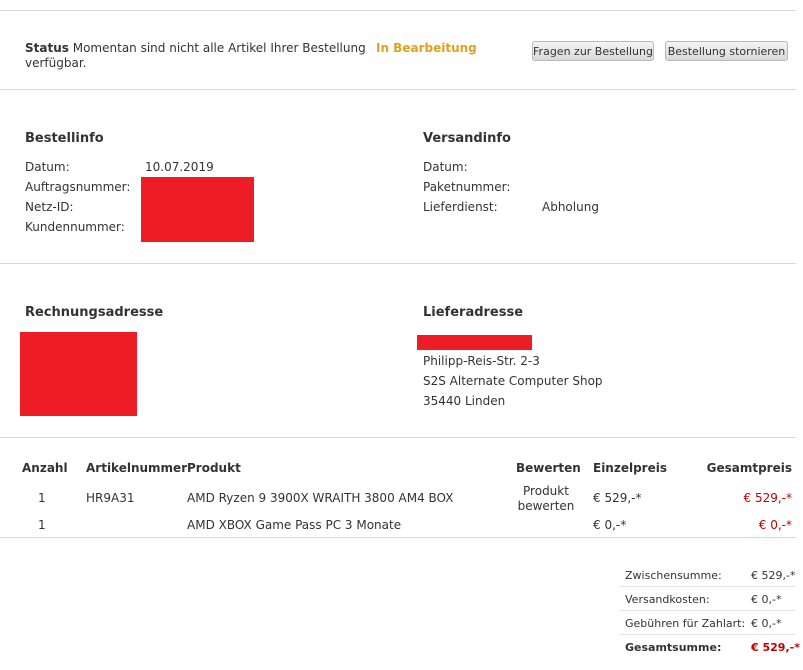 The height and width of the screenshot is (670, 803). Describe the element at coordinates (137, 468) in the screenshot. I see `col-header-article-number: Artikelnummer` at that location.